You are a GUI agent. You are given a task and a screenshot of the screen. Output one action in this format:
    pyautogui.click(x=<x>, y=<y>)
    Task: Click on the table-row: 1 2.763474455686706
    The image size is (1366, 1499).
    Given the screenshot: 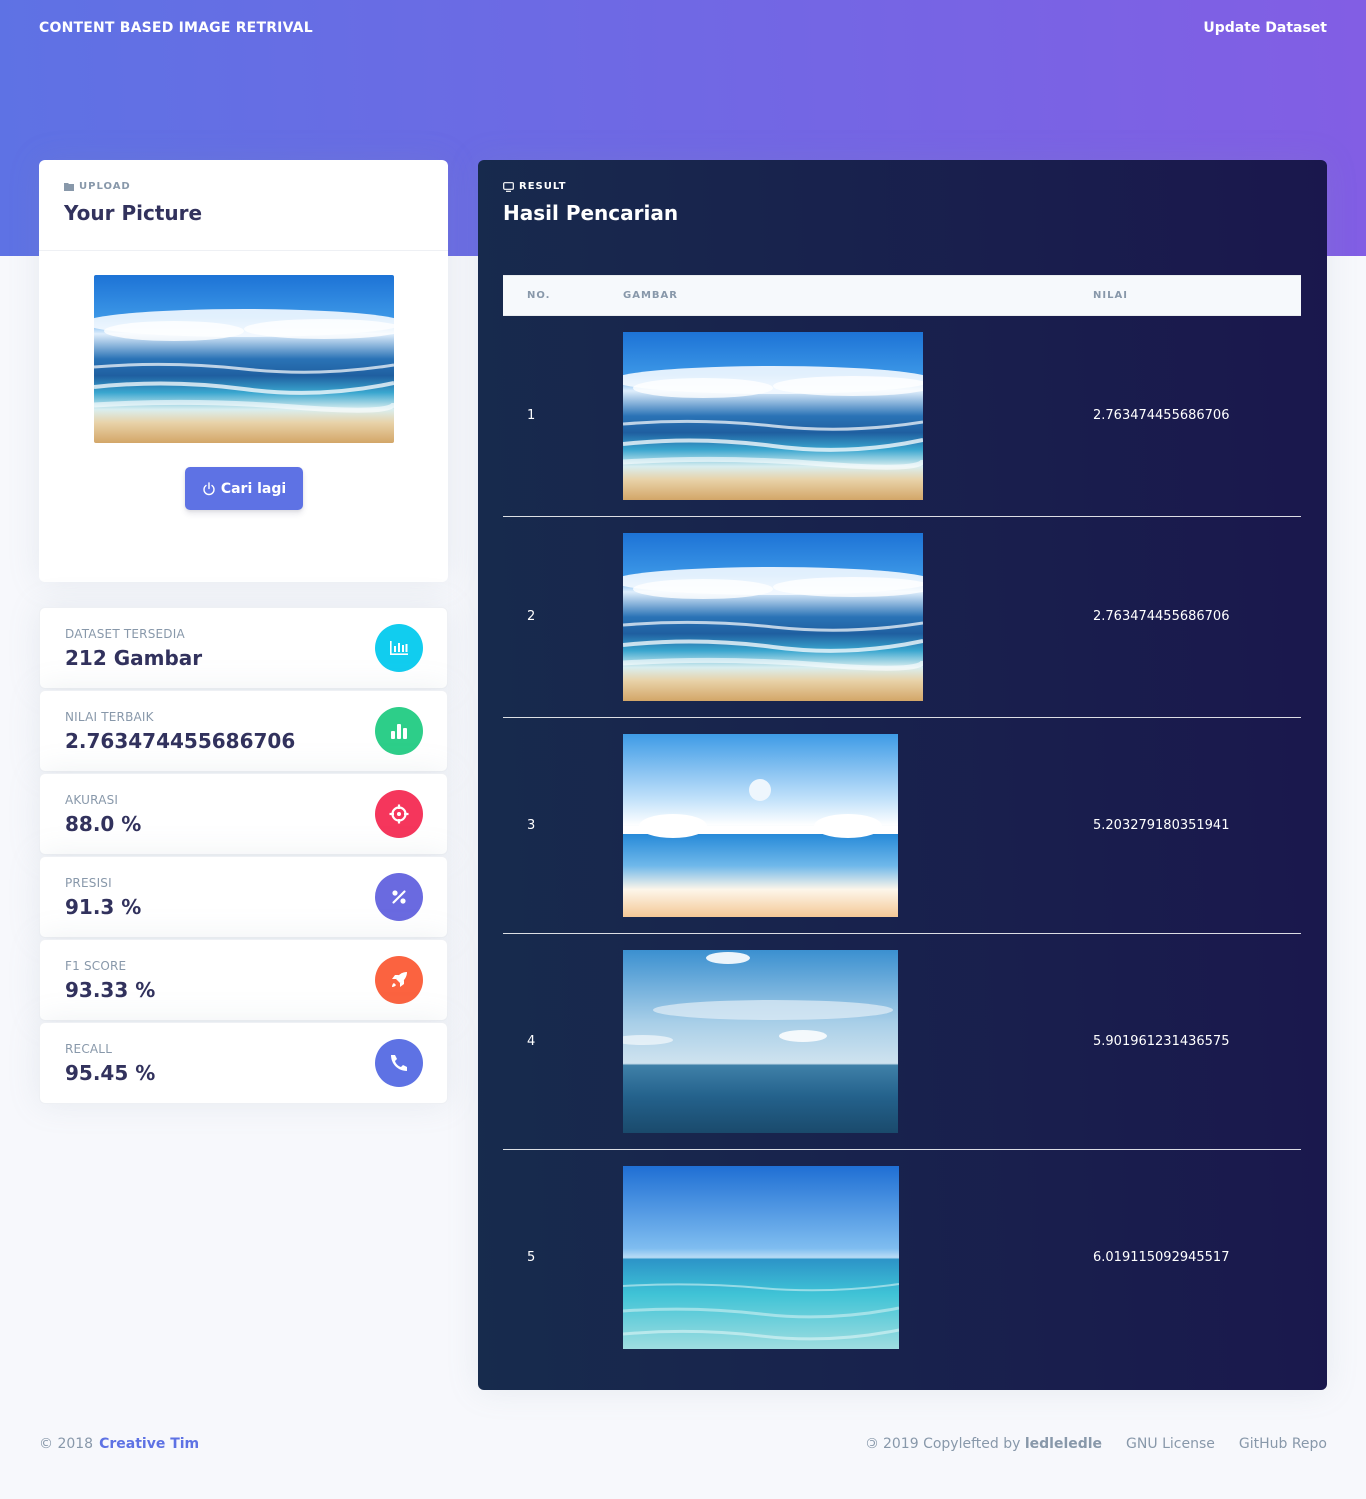 What is the action you would take?
    pyautogui.click(x=902, y=416)
    